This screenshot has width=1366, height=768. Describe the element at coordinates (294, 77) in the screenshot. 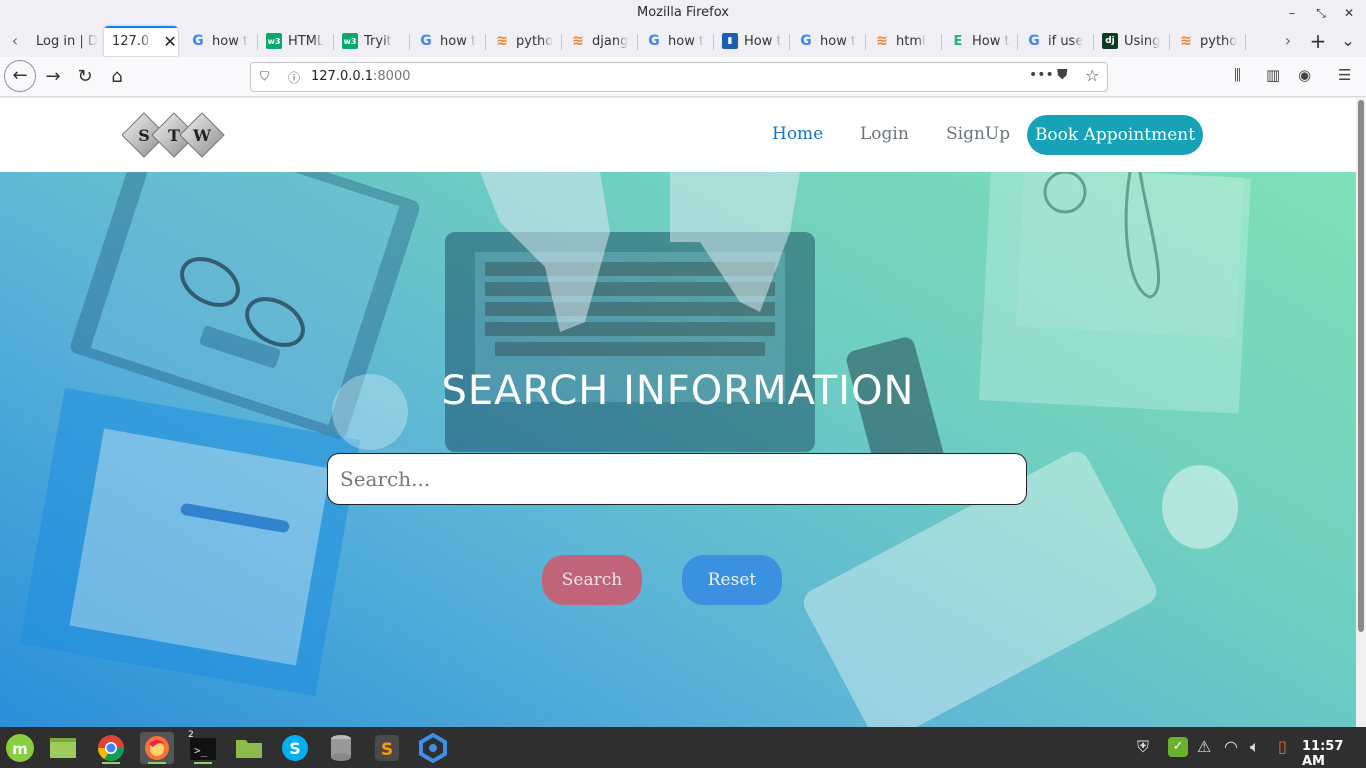

I see `site-info-icon: ⓘ` at that location.